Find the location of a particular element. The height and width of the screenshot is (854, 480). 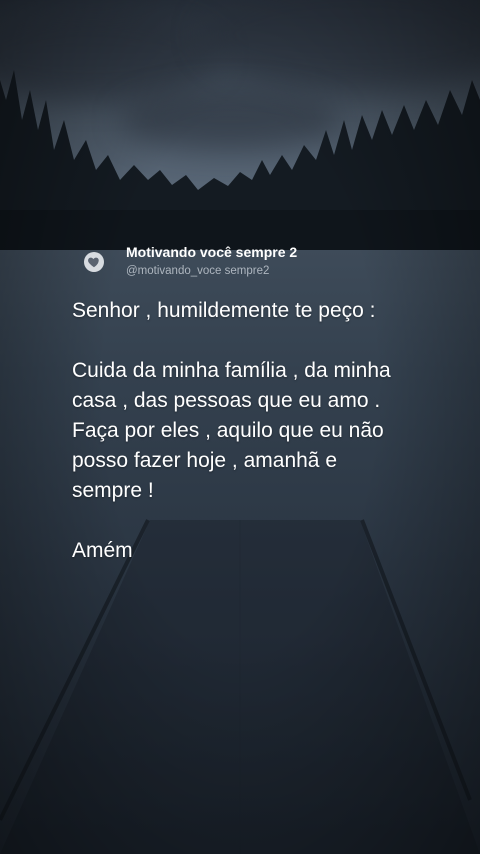

author-avatar is located at coordinates (94, 261).